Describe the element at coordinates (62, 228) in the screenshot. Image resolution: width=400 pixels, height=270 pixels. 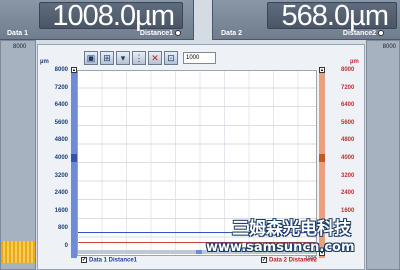
I see `y-tick-left: 800` at that location.